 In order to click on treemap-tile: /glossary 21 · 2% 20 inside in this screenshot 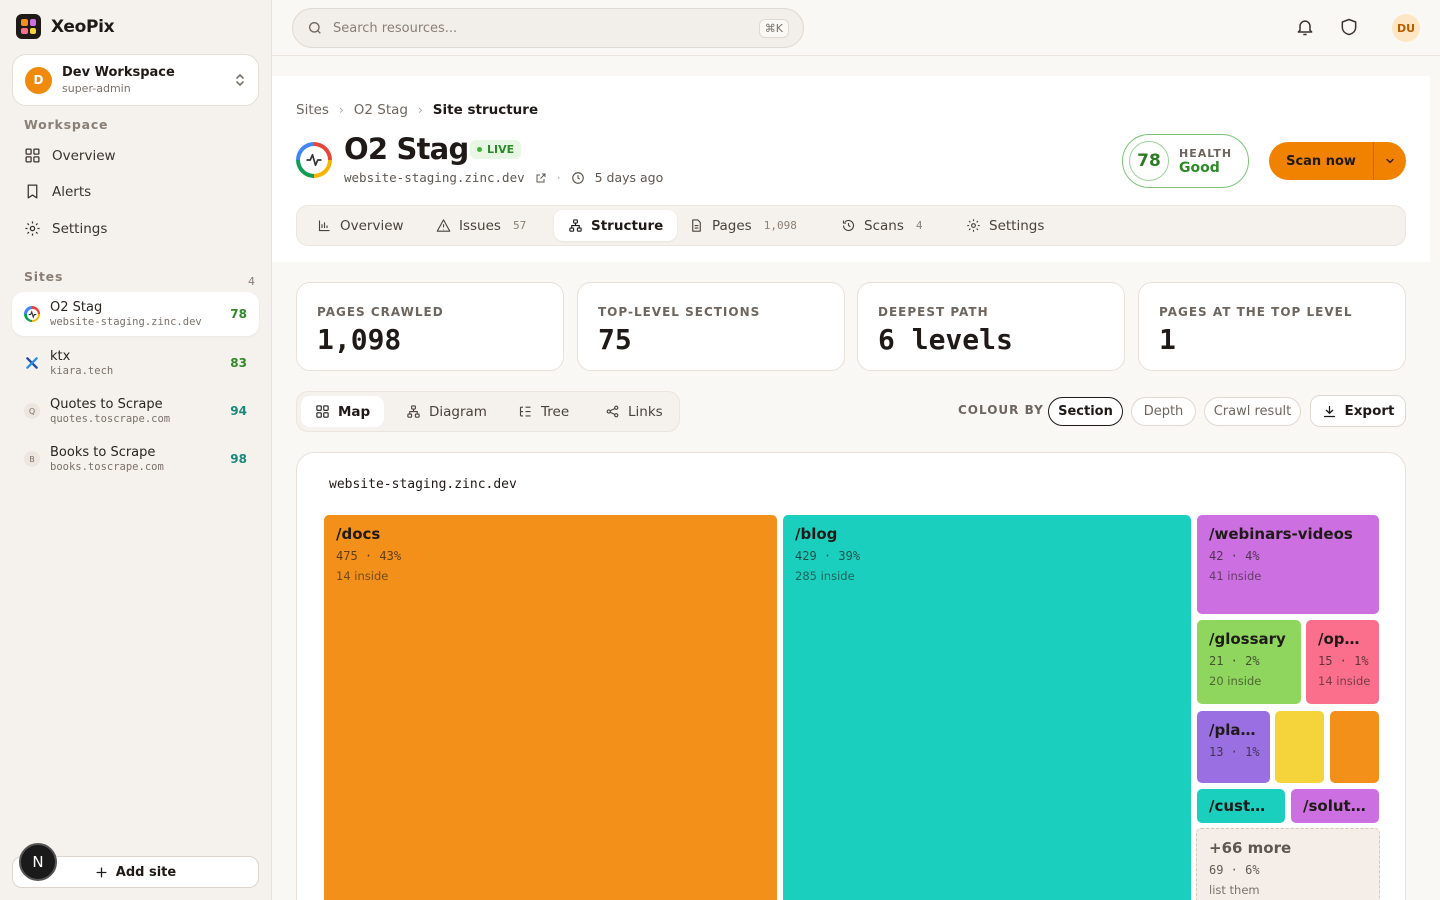, I will do `click(1249, 662)`.